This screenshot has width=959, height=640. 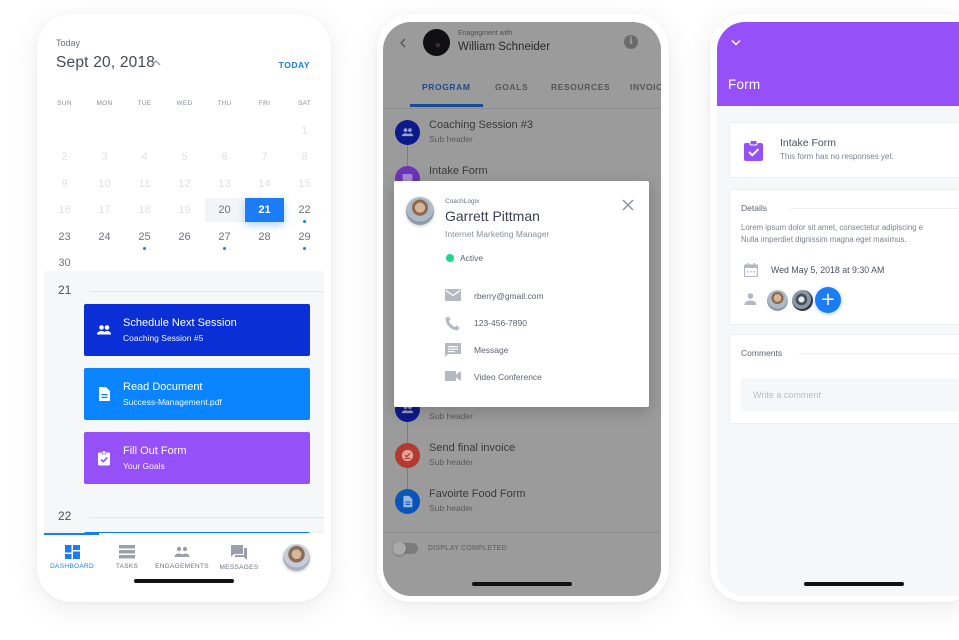 I want to click on calendar-date-title: Sept 20, 2018, so click(x=105, y=63).